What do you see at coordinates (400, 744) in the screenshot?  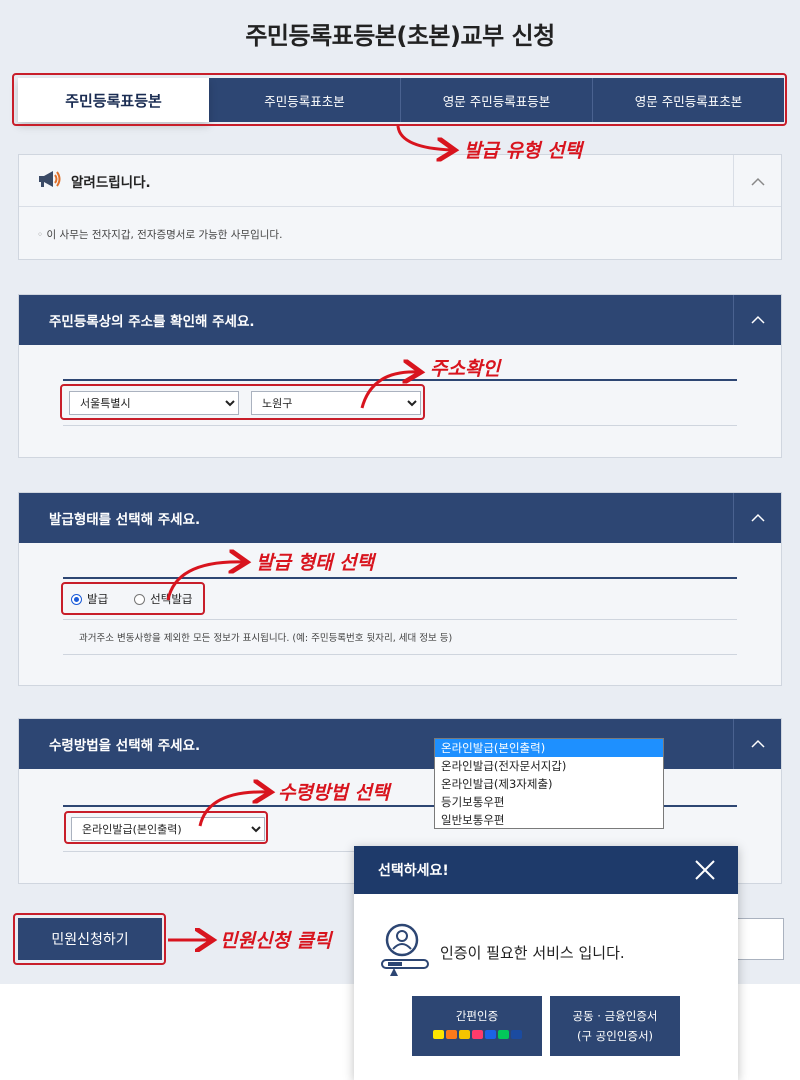 I see `receive-section-header: 수령방법을 선택해 주세요.` at bounding box center [400, 744].